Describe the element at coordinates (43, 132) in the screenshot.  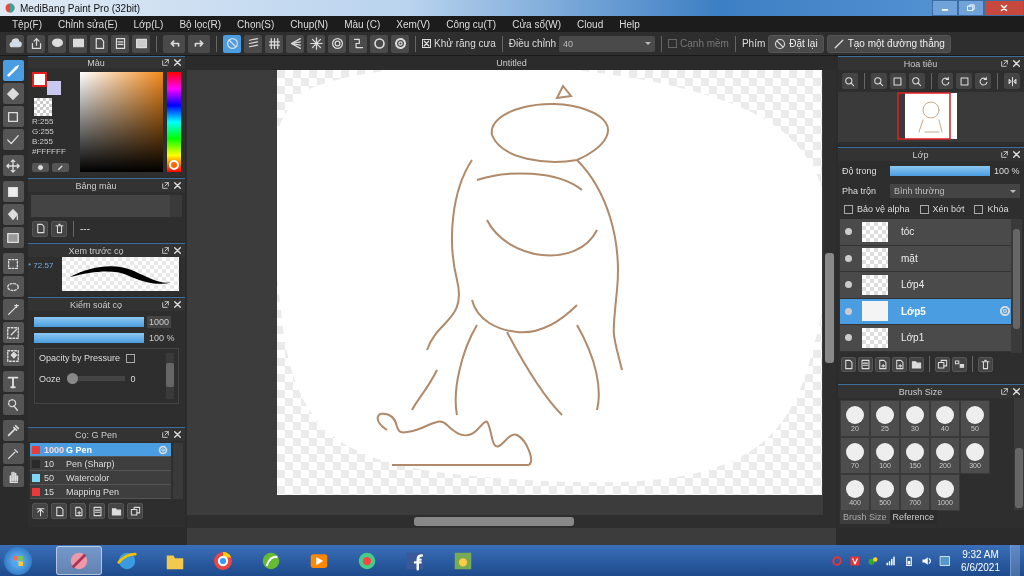
I see `color-value: G:255` at that location.